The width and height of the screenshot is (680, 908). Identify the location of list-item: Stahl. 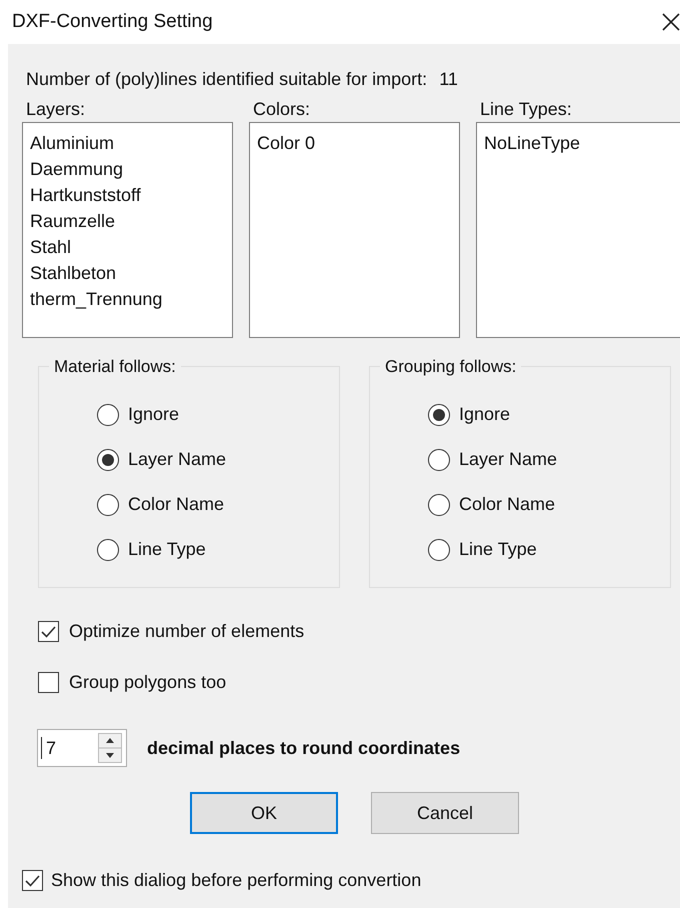
(131, 247).